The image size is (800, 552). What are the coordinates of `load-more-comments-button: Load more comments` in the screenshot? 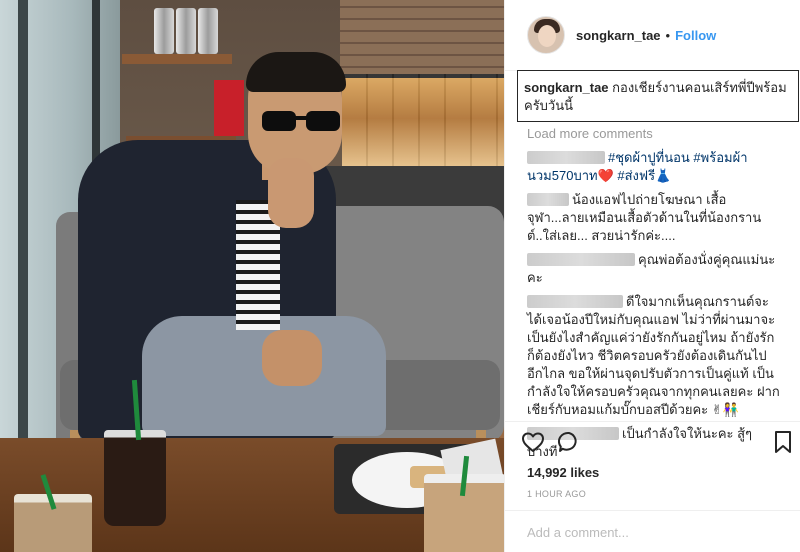 It's located at (654, 134).